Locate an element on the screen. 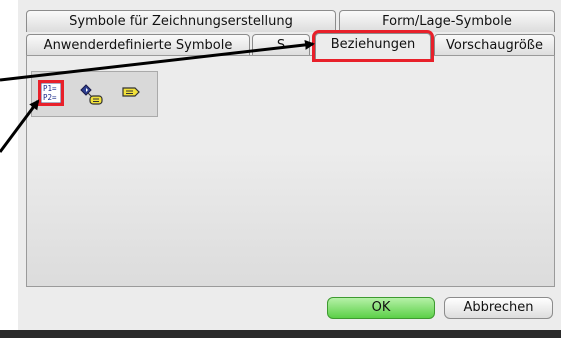 This screenshot has width=561, height=338. ok-button-label: OK is located at coordinates (381, 307).